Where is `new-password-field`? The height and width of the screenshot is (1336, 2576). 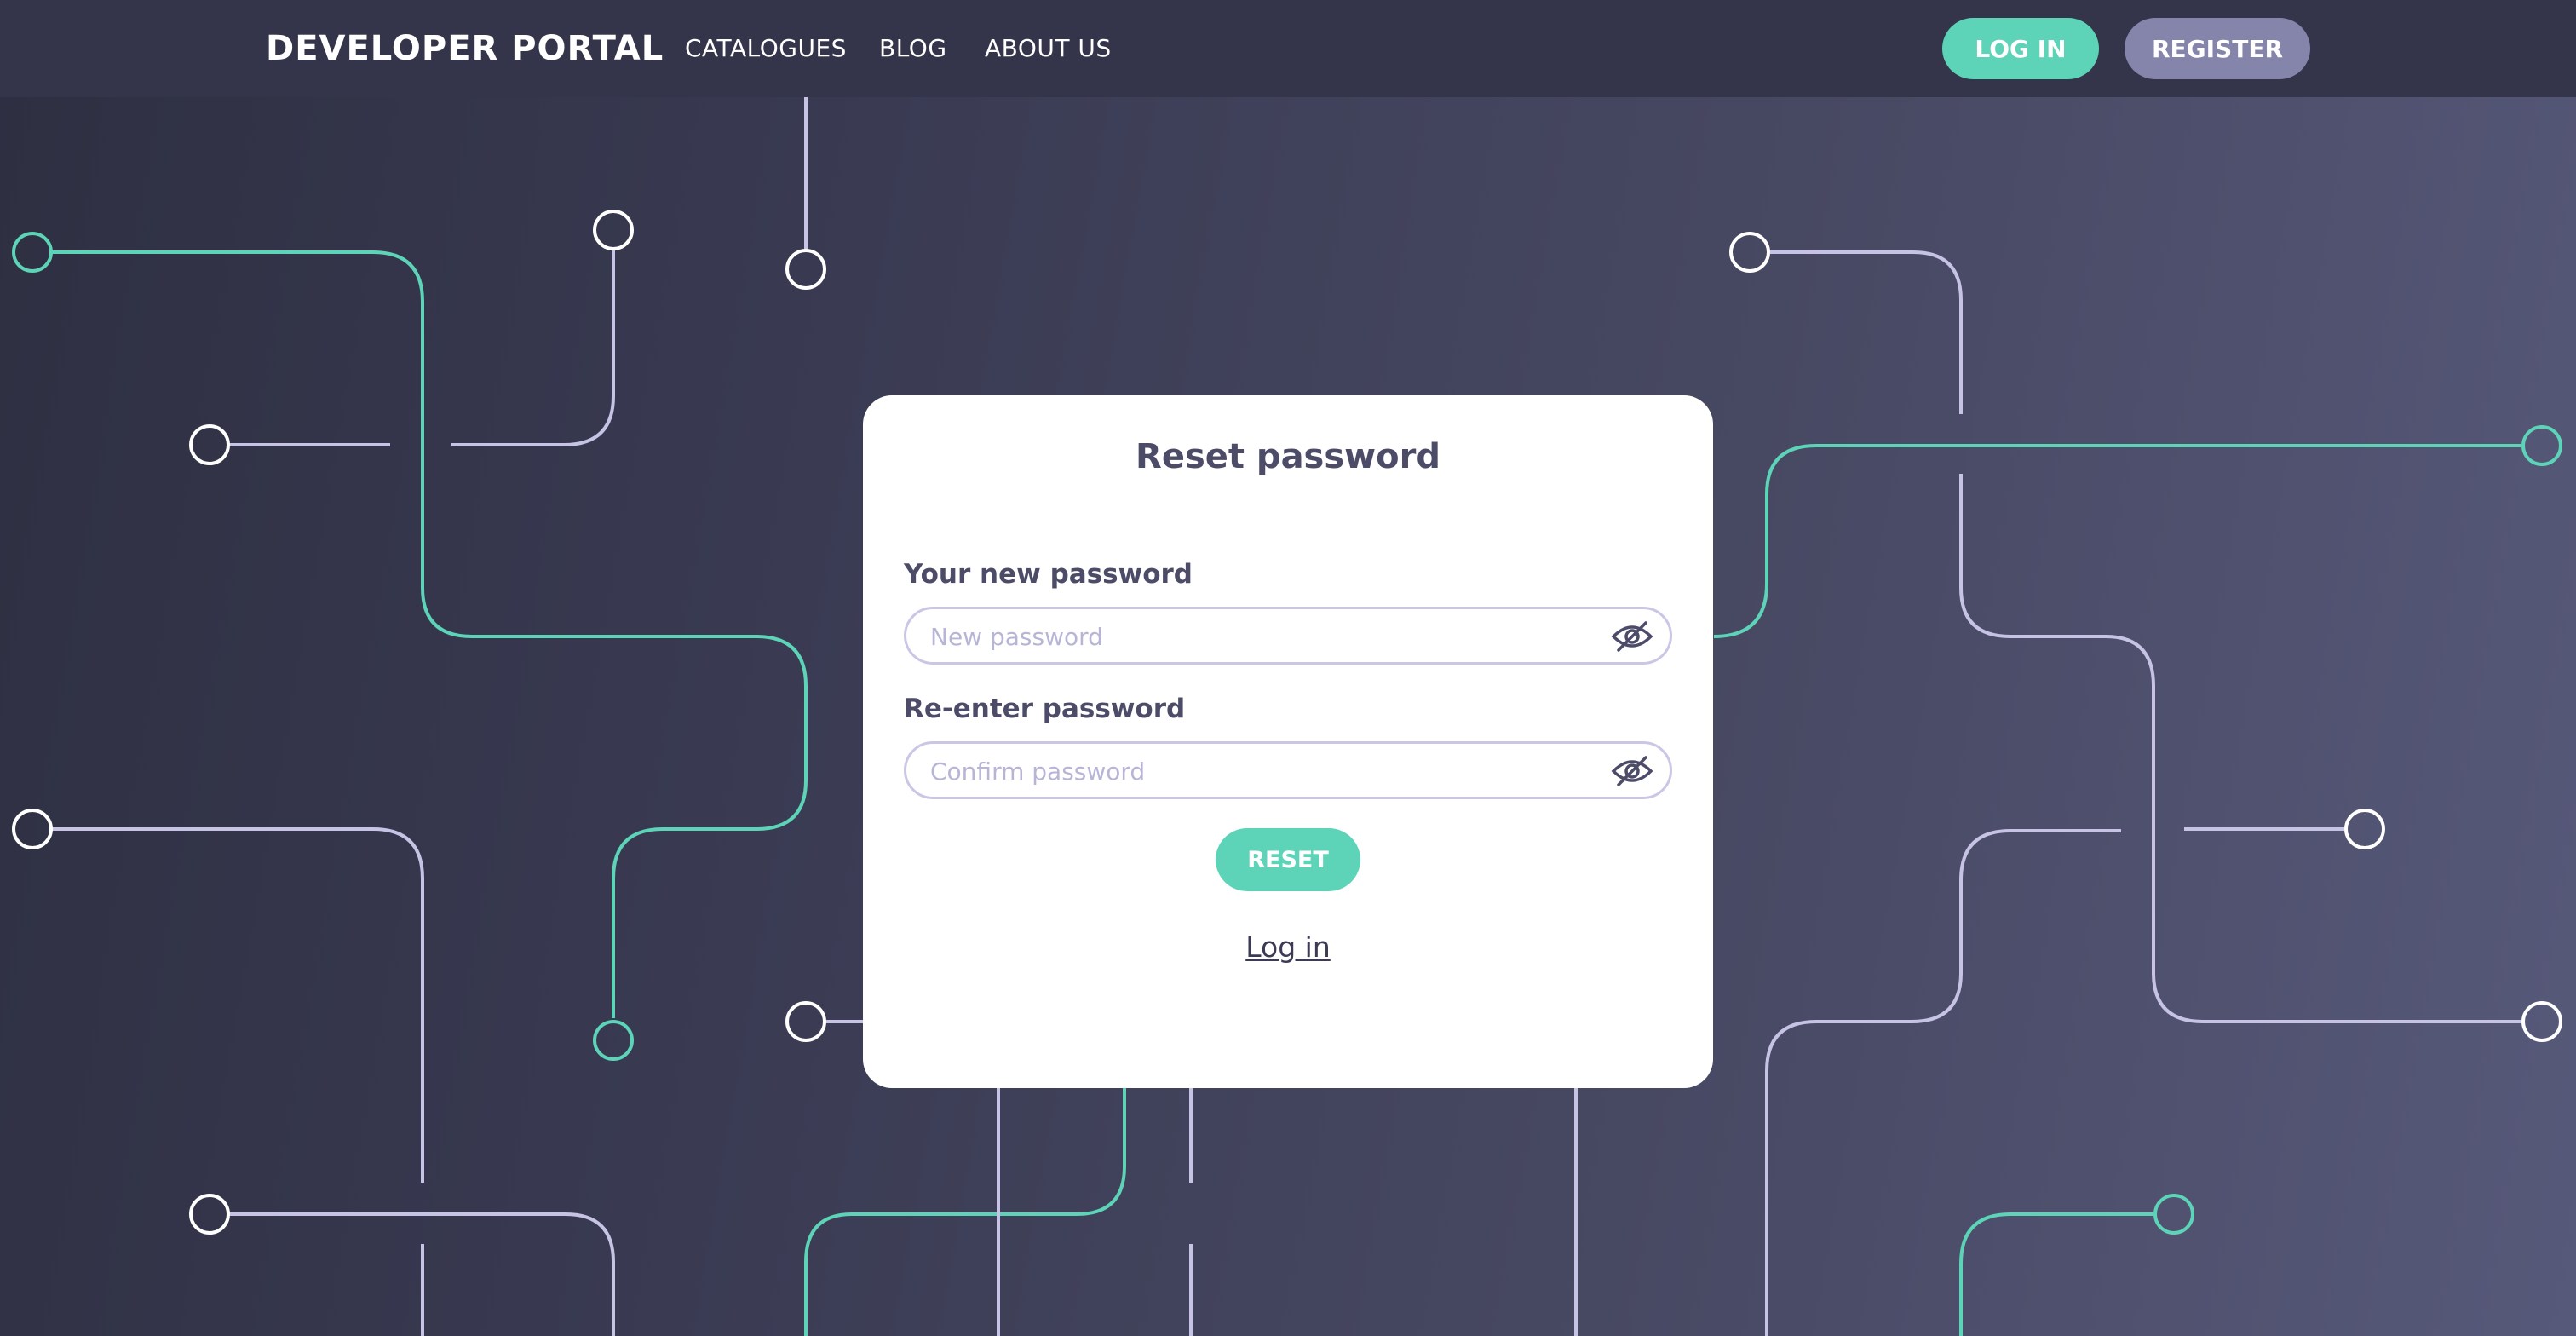
new-password-field is located at coordinates (1288, 636).